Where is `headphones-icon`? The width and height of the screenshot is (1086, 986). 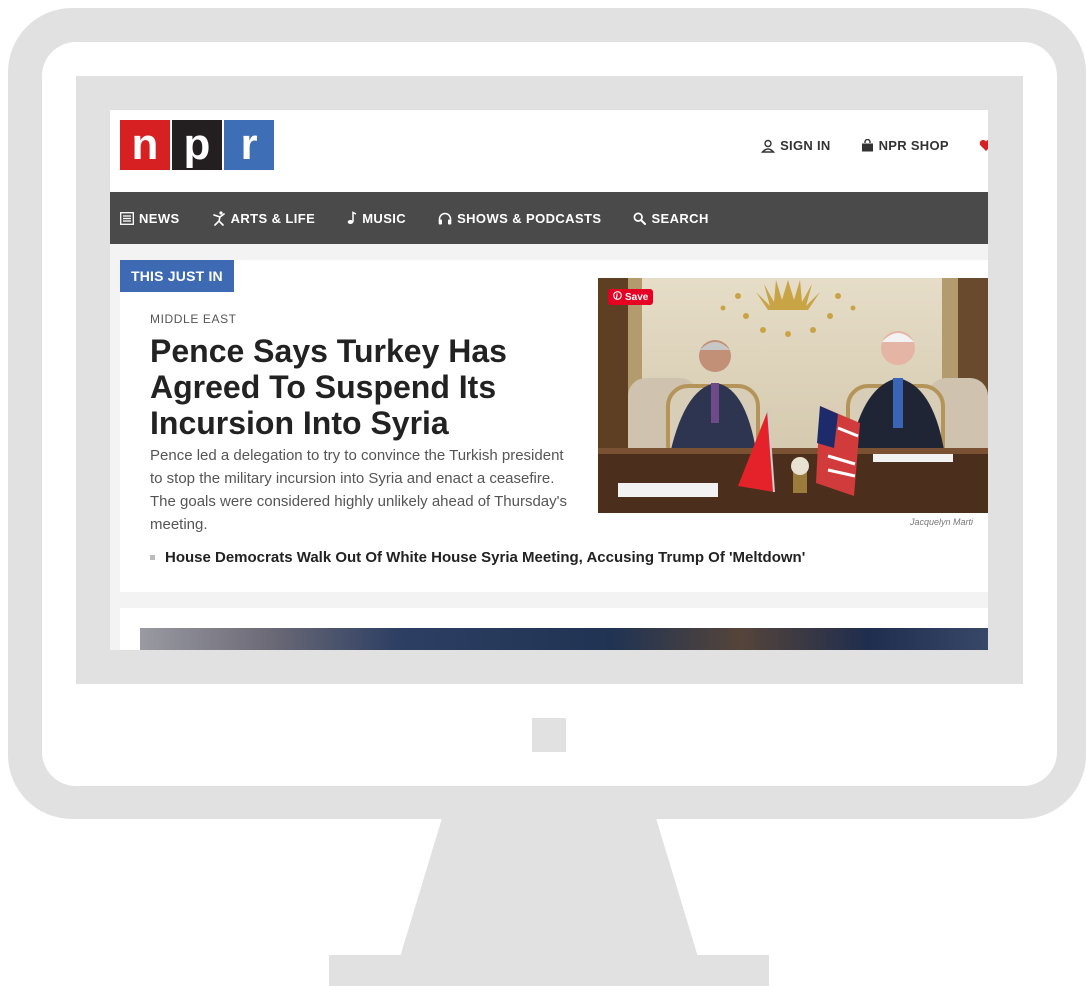
headphones-icon is located at coordinates (445, 218).